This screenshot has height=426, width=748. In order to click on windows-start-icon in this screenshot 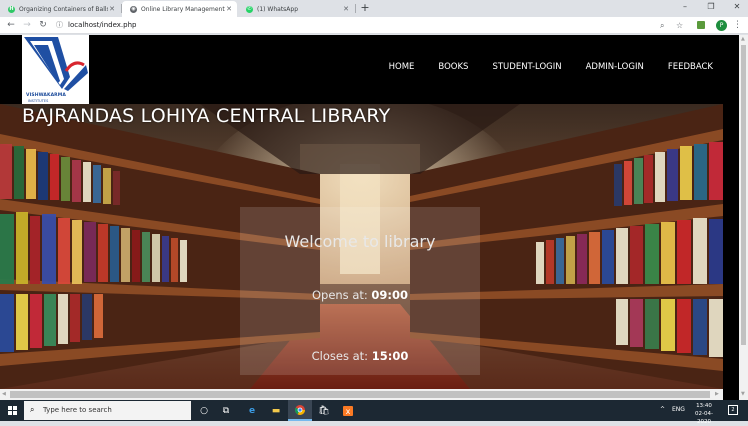, I will do `click(12, 410)`.